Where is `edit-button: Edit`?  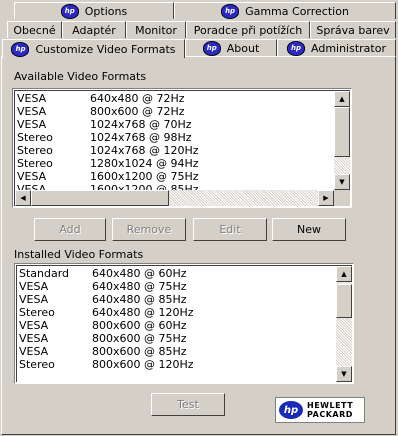 edit-button: Edit is located at coordinates (230, 229).